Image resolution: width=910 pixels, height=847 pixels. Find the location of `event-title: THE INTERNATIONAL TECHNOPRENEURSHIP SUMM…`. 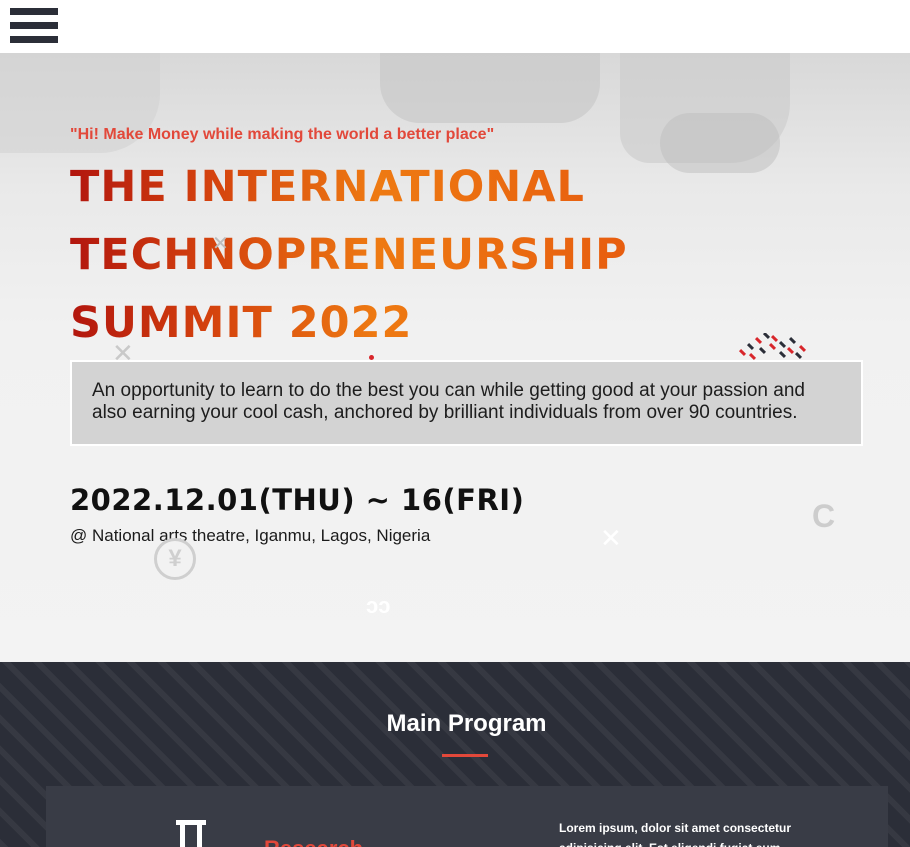

event-title: THE INTERNATIONAL TECHNOPRENEURSHIP SUMM… is located at coordinates (349, 255).